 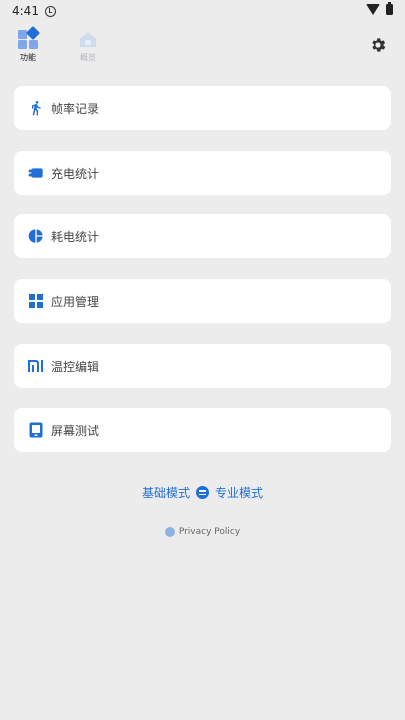 I want to click on menu-item-label: 温控编辑, so click(x=75, y=366).